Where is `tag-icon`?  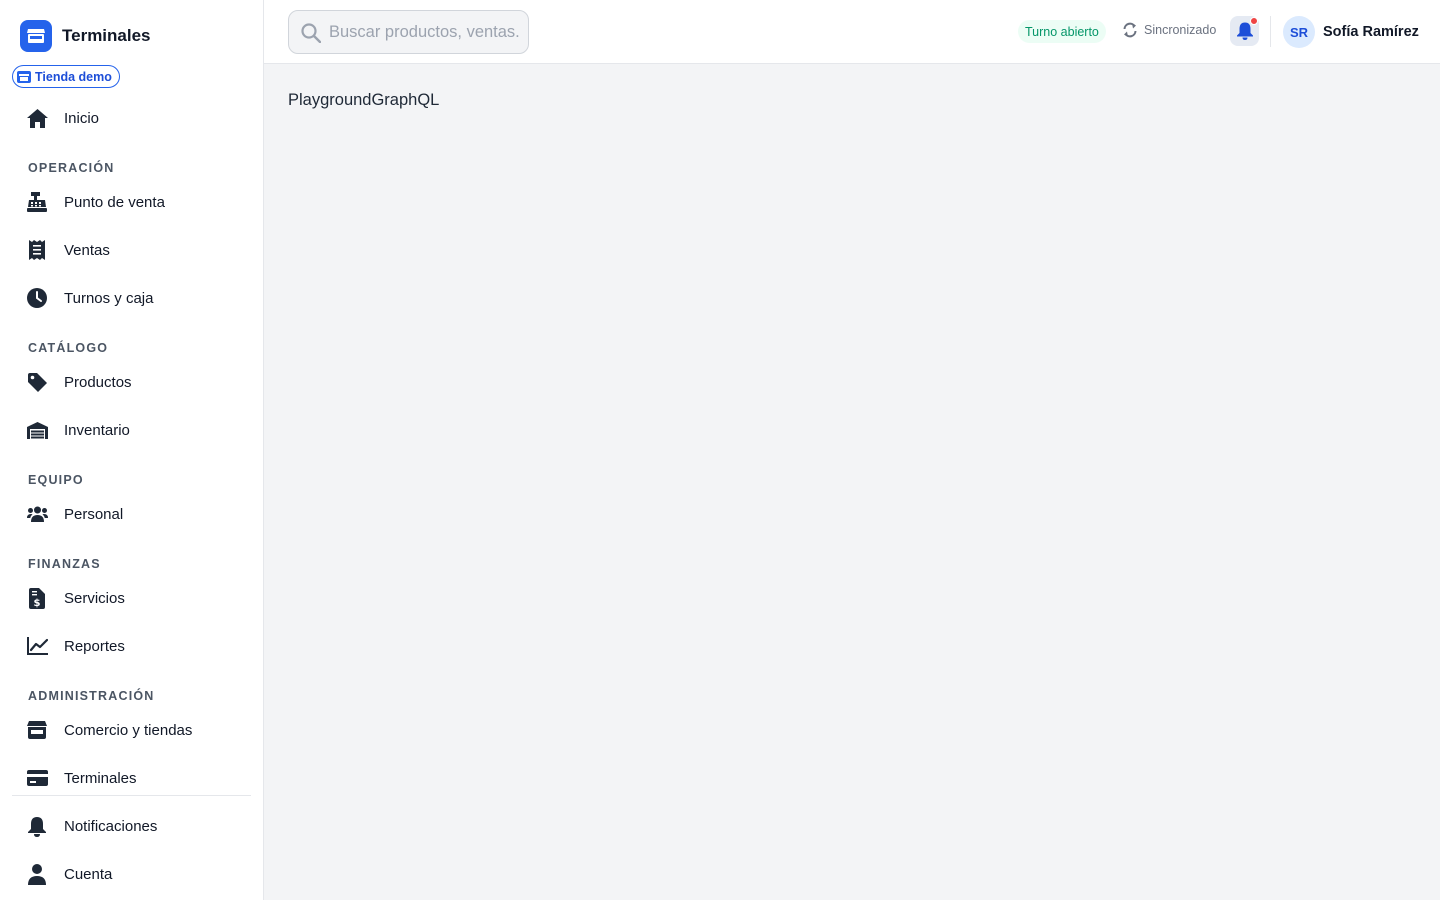
tag-icon is located at coordinates (37, 382).